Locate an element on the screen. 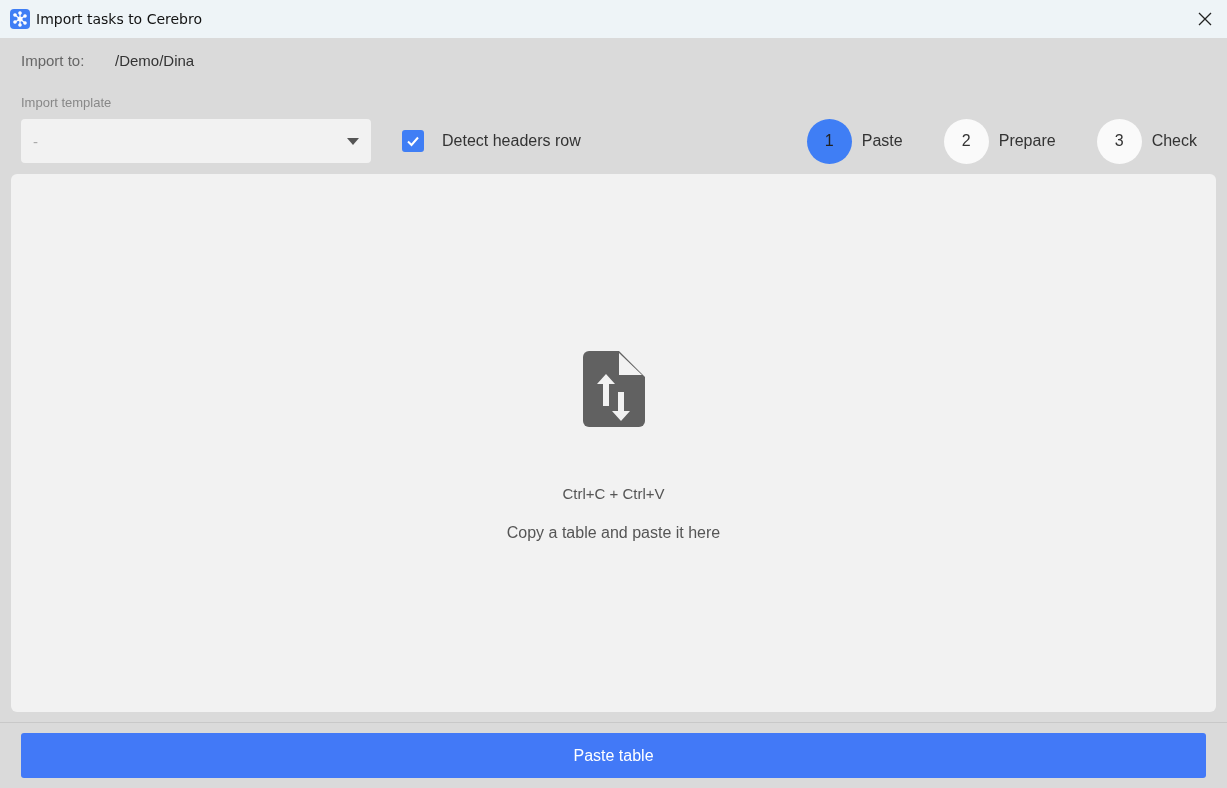 The width and height of the screenshot is (1227, 788). step-label: Prepare is located at coordinates (1027, 141).